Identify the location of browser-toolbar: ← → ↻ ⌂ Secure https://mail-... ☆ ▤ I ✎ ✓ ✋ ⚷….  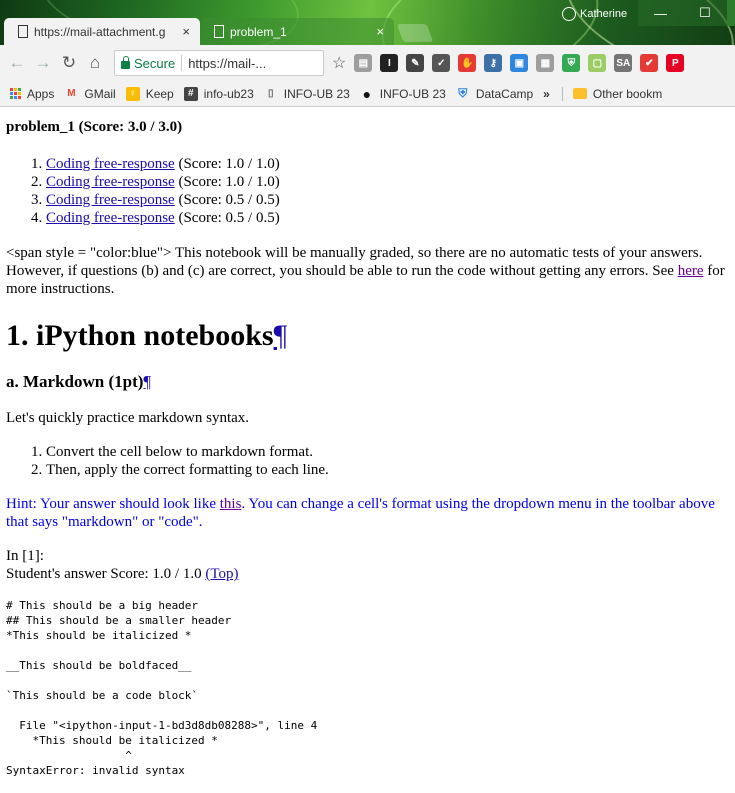
(367, 63).